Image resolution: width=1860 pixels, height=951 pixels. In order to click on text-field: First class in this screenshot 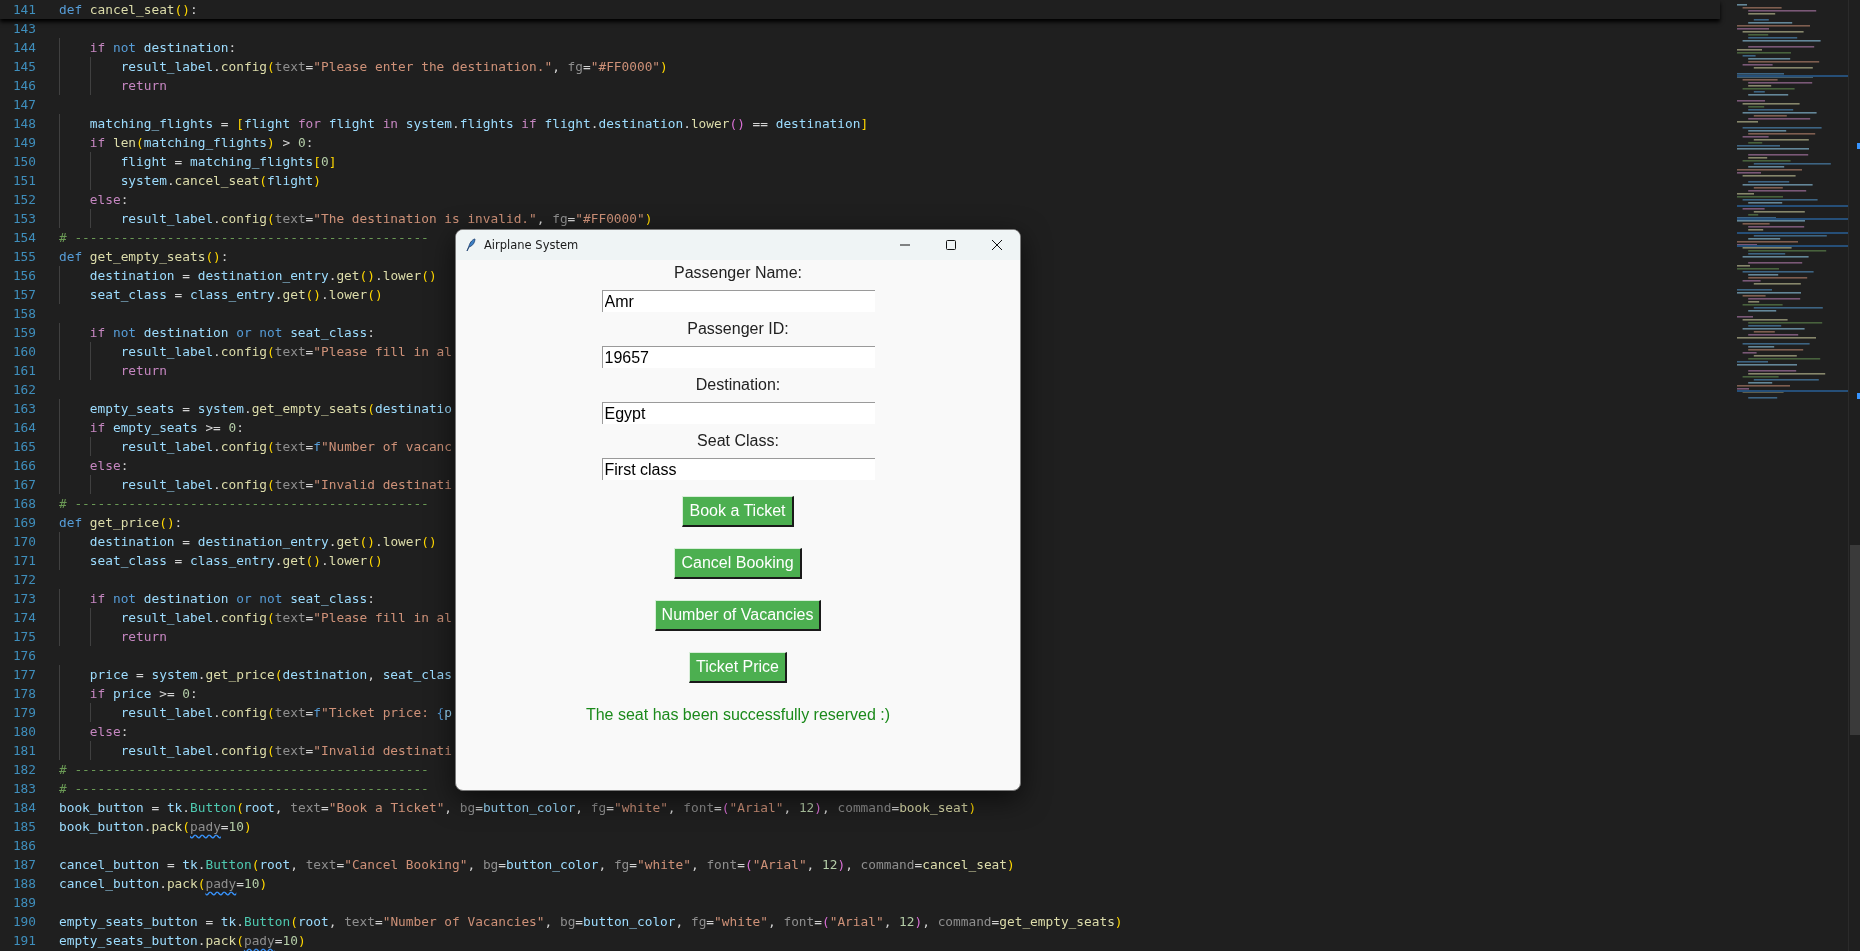, I will do `click(738, 469)`.